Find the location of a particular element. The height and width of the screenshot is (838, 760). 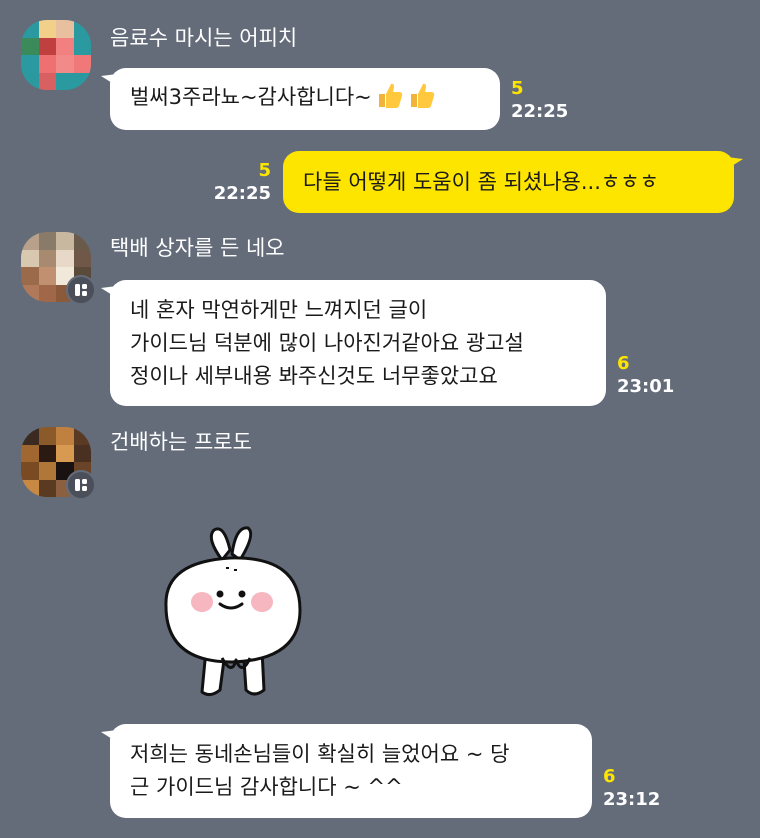

sender-name: 음료수 마시는 어피치 is located at coordinates (204, 38).